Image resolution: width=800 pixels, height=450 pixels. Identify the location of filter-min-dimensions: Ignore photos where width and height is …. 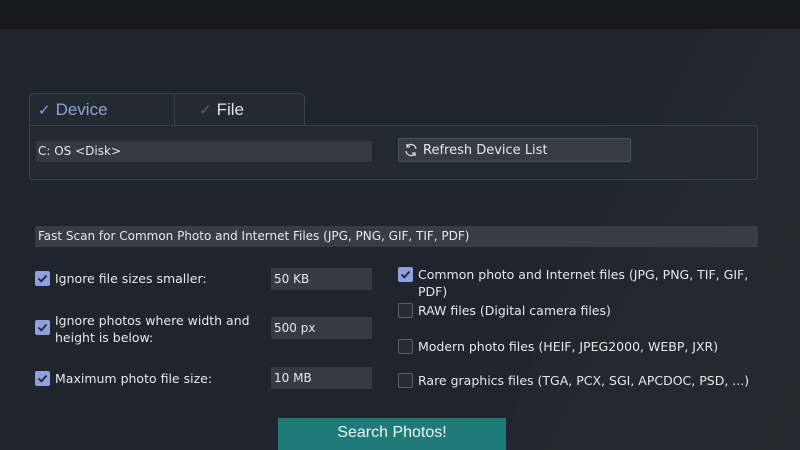
(142, 329).